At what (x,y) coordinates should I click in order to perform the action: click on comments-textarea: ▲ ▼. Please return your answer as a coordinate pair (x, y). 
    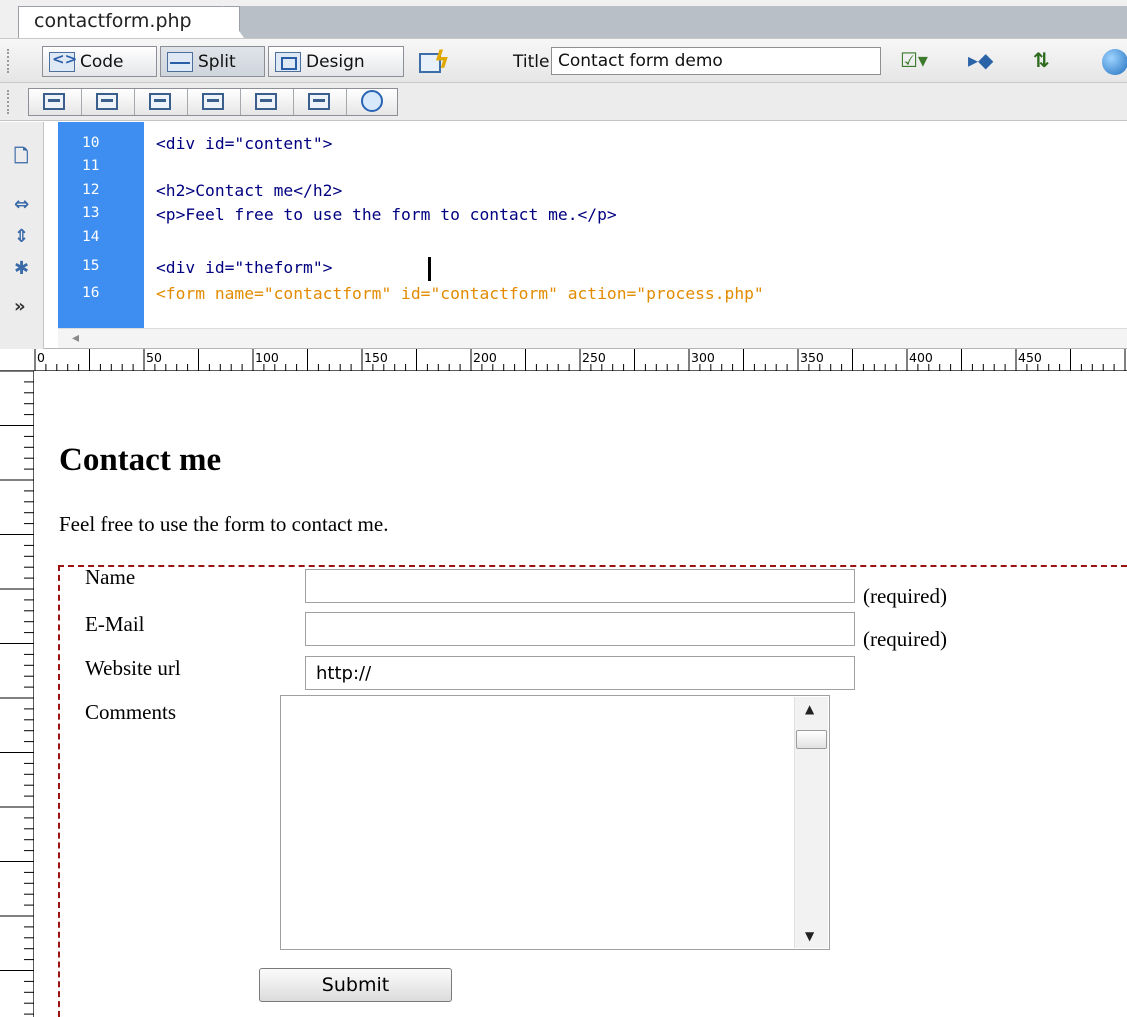
    Looking at the image, I should click on (555, 822).